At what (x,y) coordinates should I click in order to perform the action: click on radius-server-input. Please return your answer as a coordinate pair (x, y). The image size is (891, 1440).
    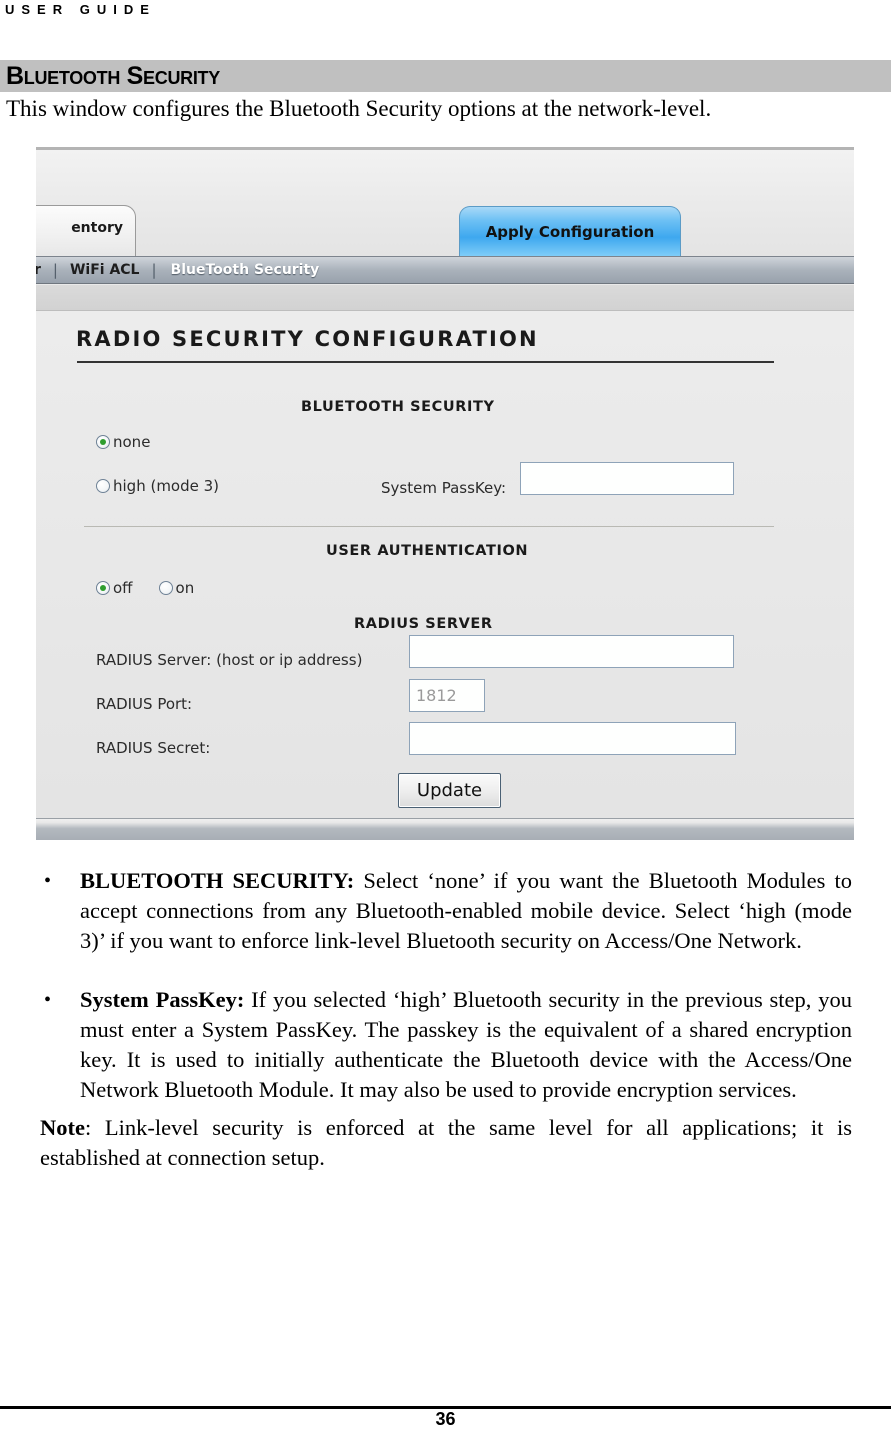
    Looking at the image, I should click on (571, 651).